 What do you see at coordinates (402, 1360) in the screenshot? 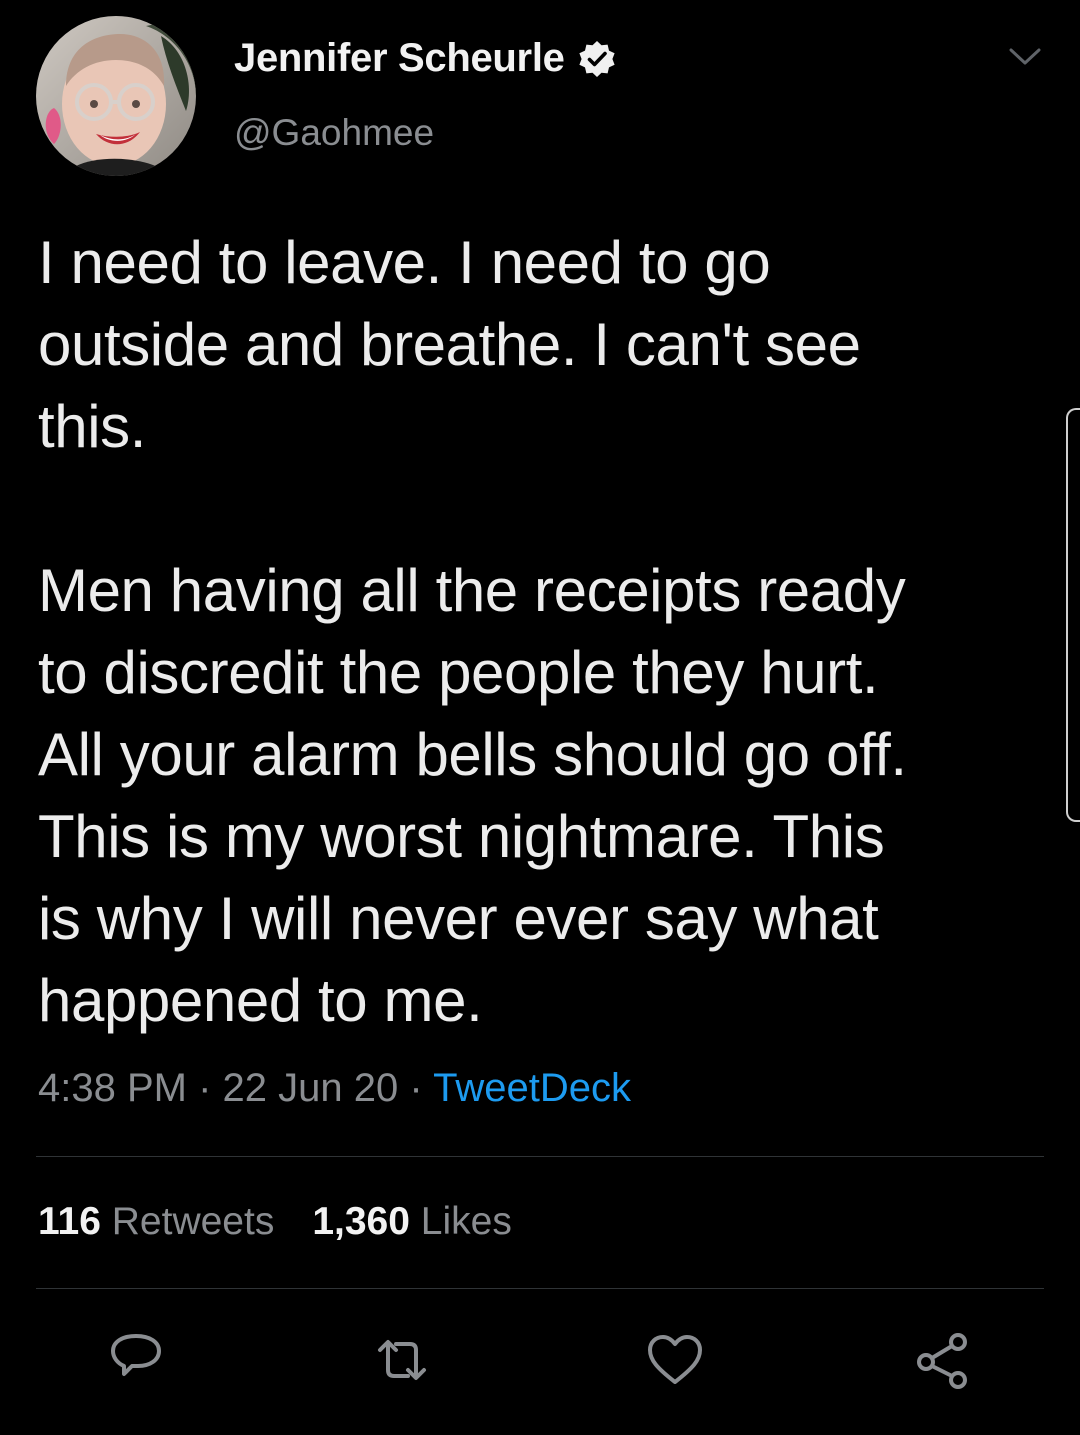
I see `retweet-icon` at bounding box center [402, 1360].